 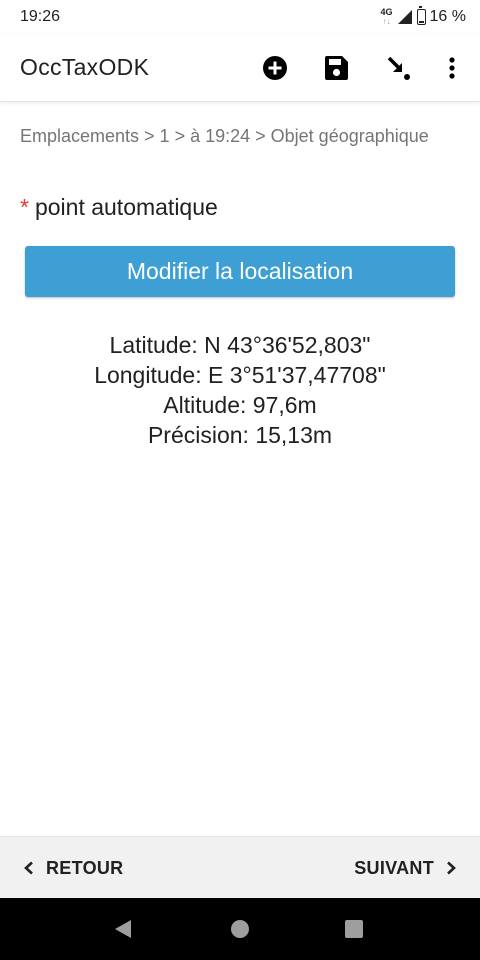 I want to click on go-to-button, so click(x=398, y=68).